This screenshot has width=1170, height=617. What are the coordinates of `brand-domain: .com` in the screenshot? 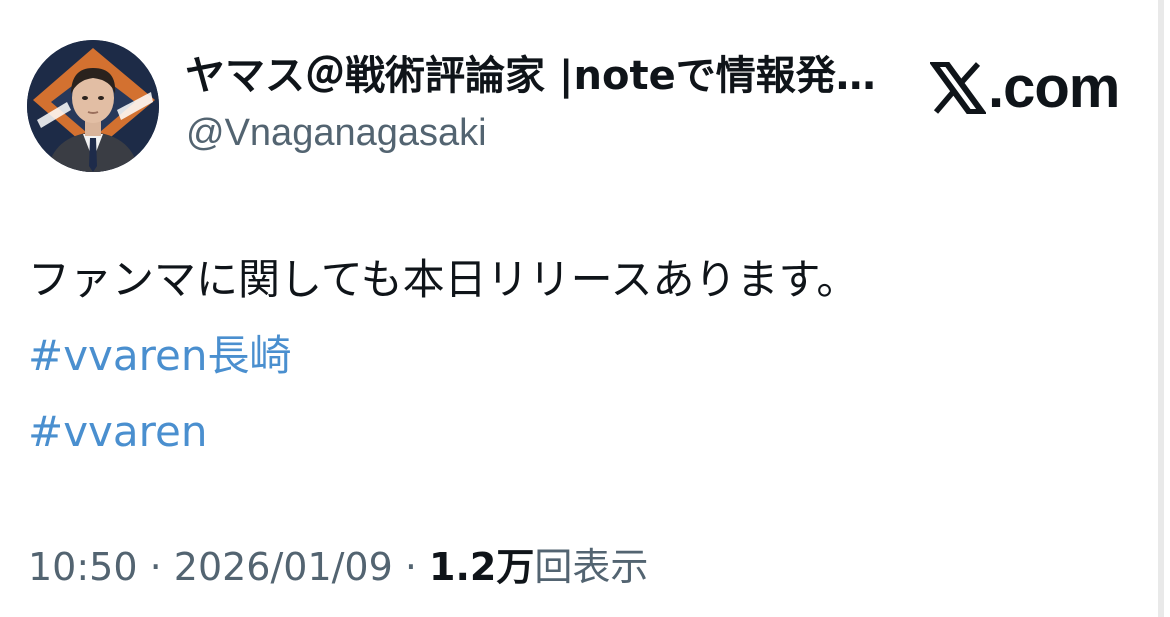 It's located at (1054, 87).